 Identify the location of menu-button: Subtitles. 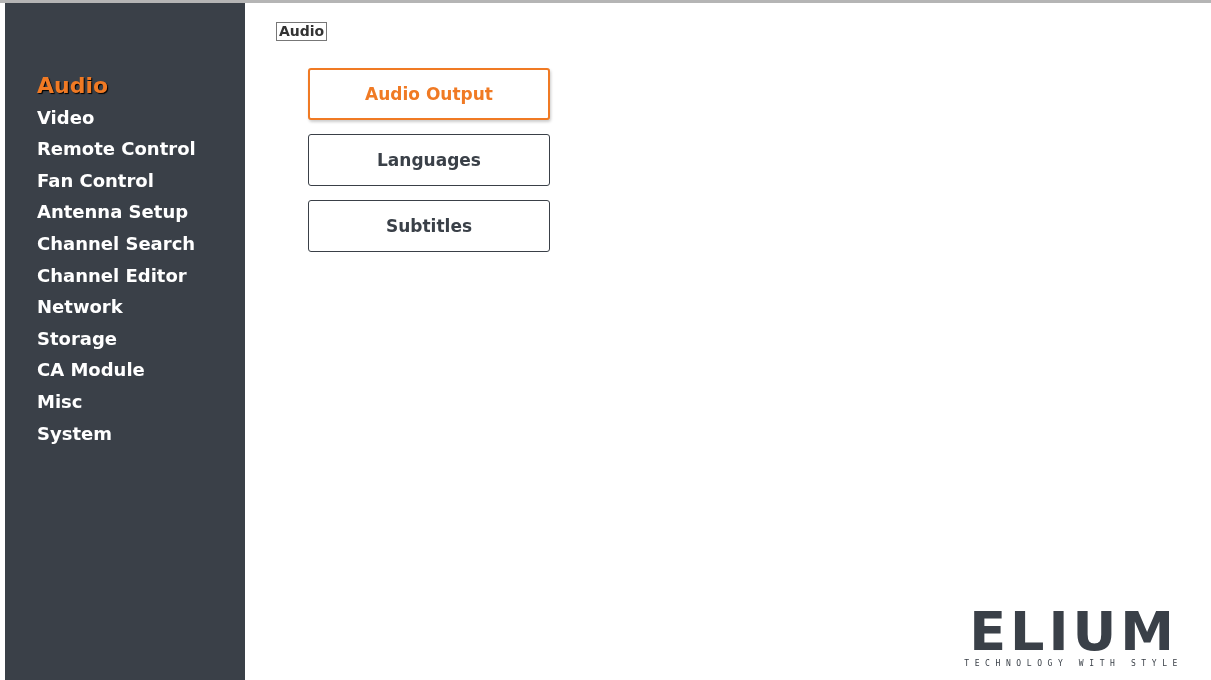
(429, 226).